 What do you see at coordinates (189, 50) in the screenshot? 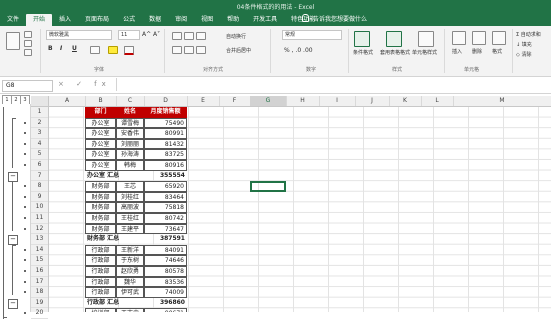
I see `align-center-icon` at bounding box center [189, 50].